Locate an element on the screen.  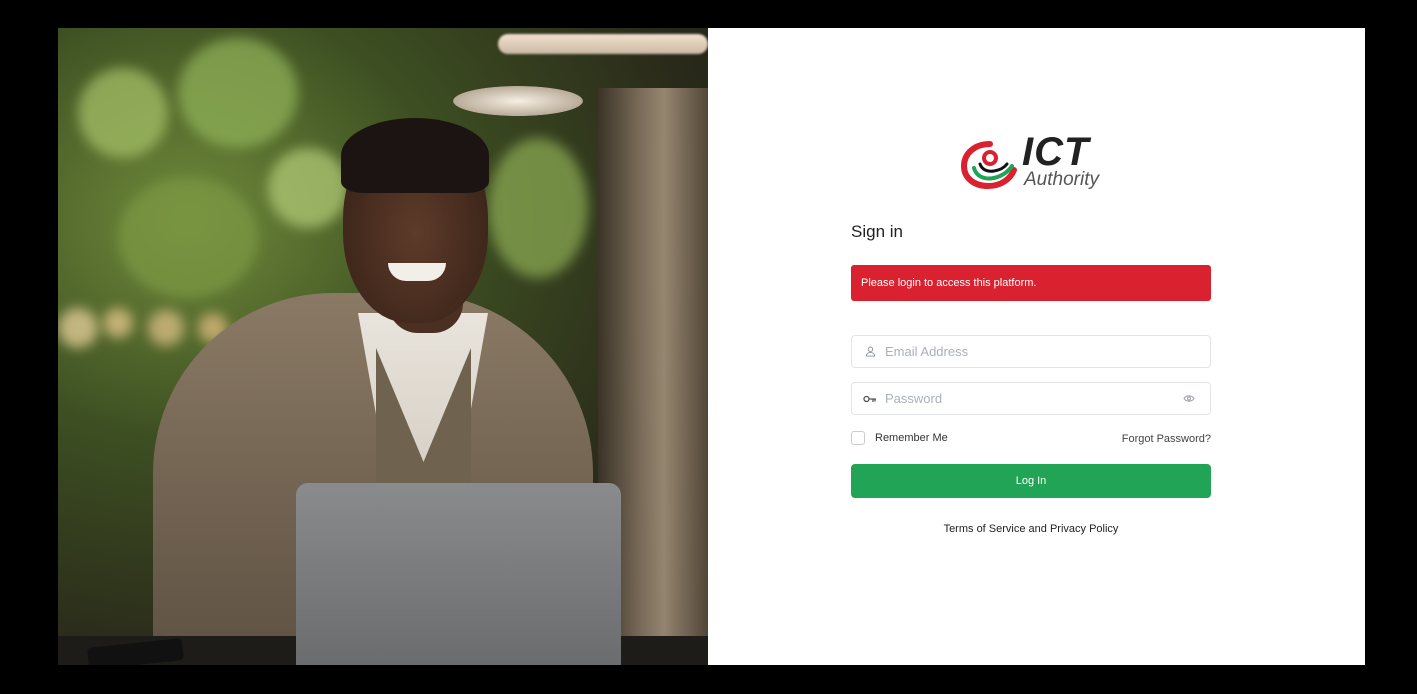
key-icon is located at coordinates (870, 399).